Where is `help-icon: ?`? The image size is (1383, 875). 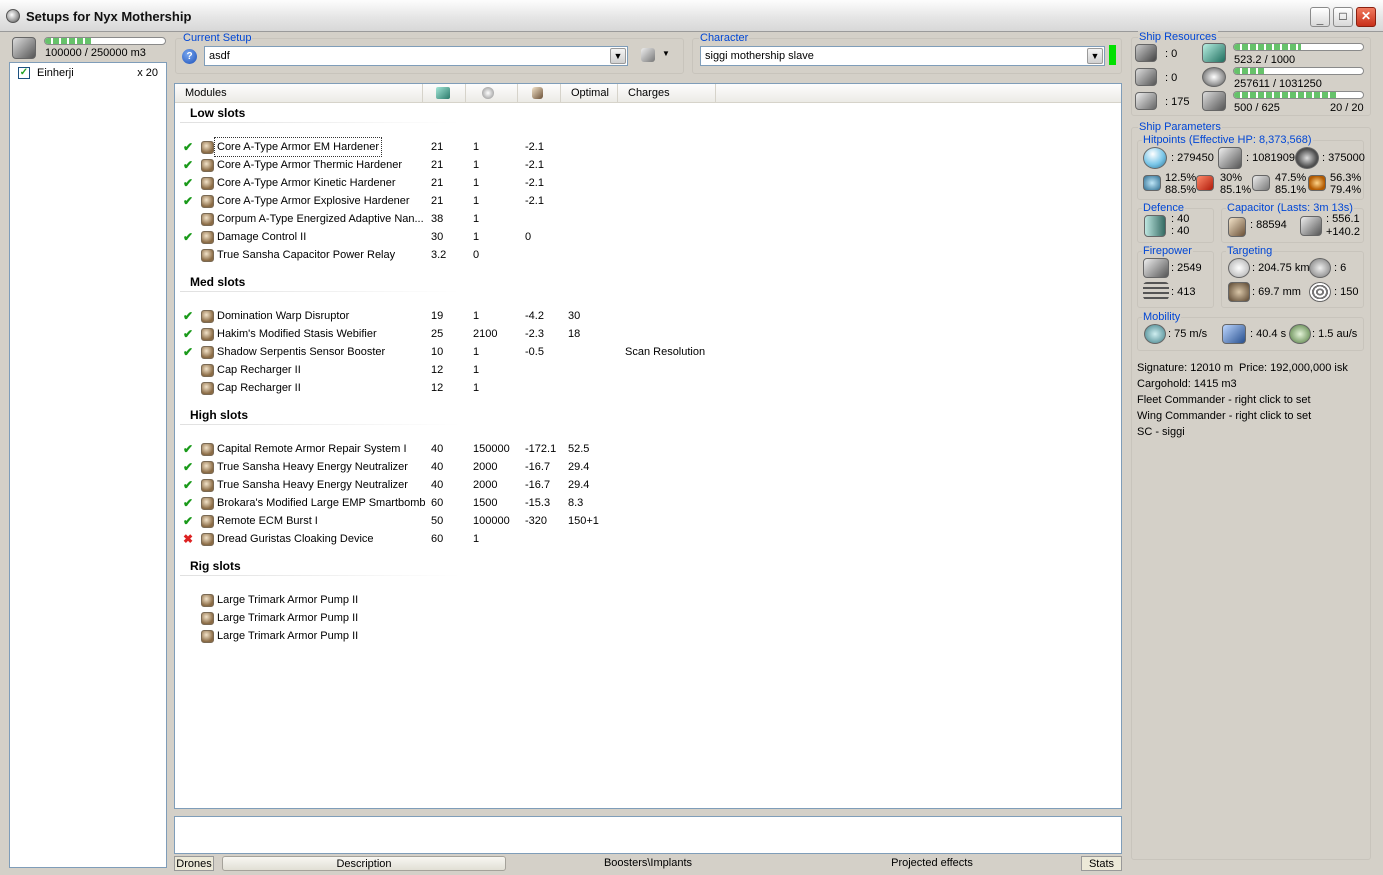 help-icon: ? is located at coordinates (189, 56).